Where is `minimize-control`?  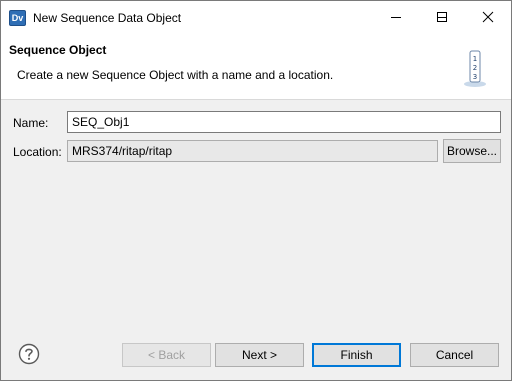
minimize-control is located at coordinates (396, 17).